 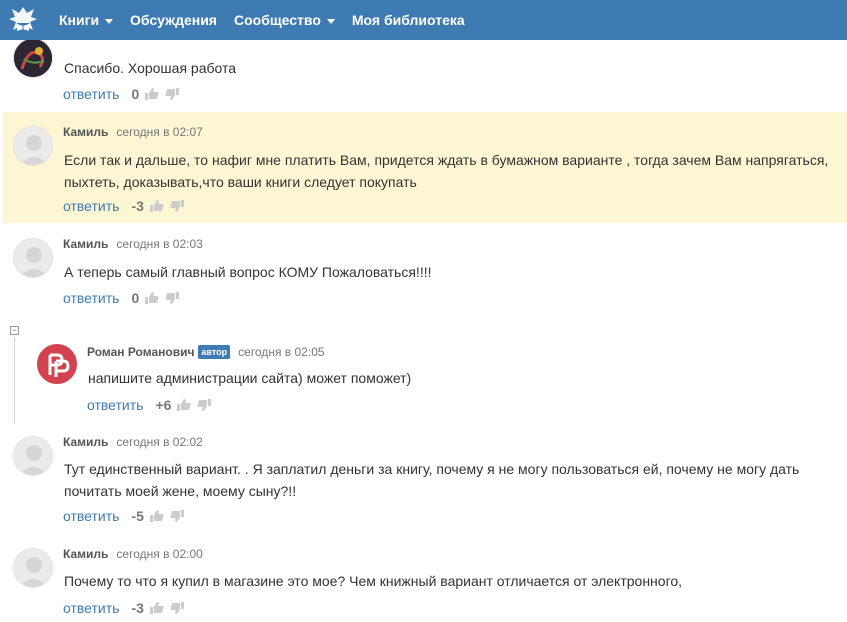 I want to click on comment-meta: Камиль сегодня в 02:07, so click(x=133, y=132).